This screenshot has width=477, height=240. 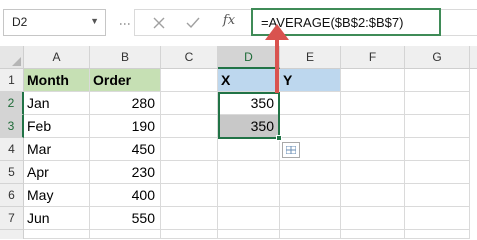 What do you see at coordinates (125, 80) in the screenshot?
I see `cell-b1: Order` at bounding box center [125, 80].